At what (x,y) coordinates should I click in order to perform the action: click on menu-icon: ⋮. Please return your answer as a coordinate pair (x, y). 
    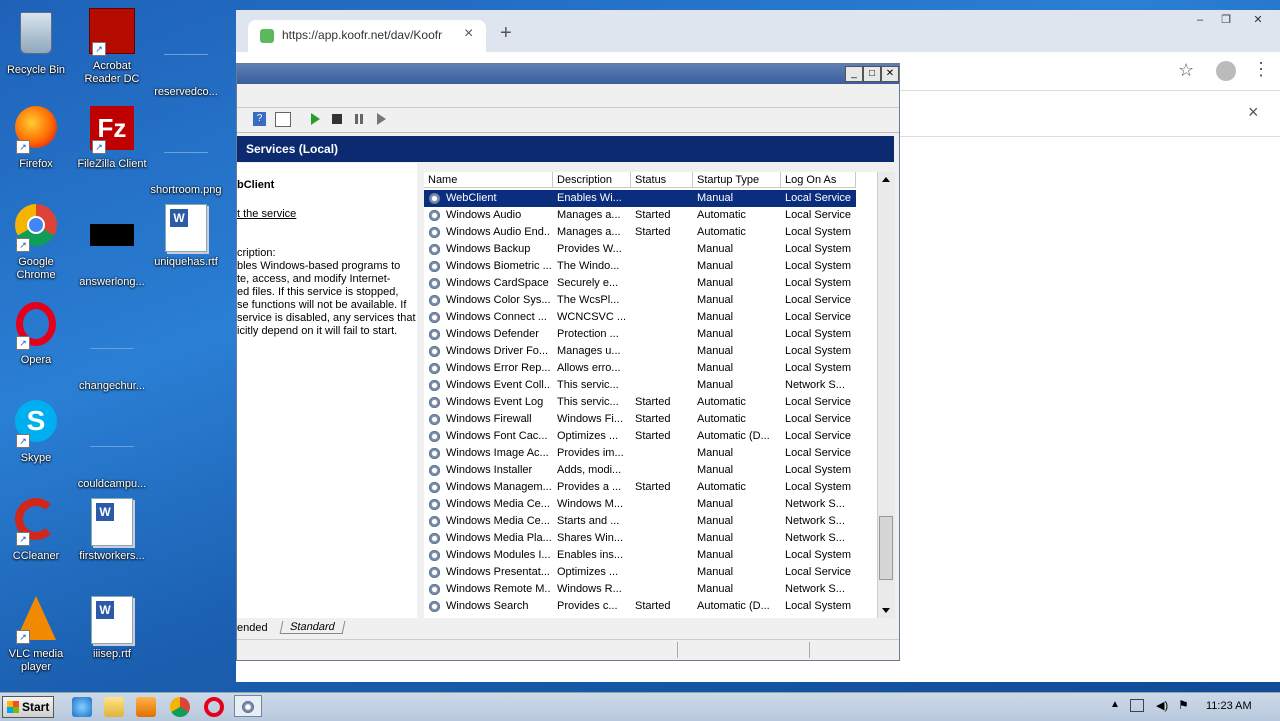
    Looking at the image, I should click on (1261, 69).